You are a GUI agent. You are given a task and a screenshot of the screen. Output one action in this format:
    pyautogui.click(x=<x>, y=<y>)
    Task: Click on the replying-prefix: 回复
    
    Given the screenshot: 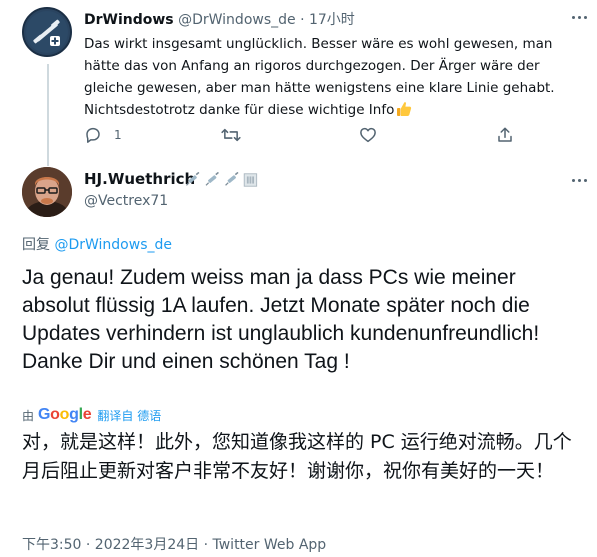 What is the action you would take?
    pyautogui.click(x=36, y=245)
    